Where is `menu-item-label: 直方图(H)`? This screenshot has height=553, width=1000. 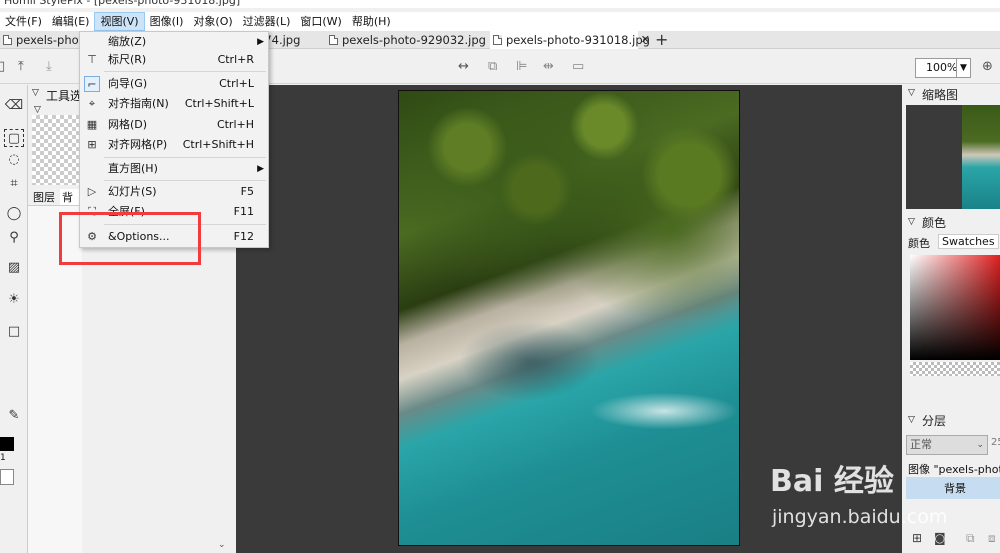 menu-item-label: 直方图(H) is located at coordinates (133, 168).